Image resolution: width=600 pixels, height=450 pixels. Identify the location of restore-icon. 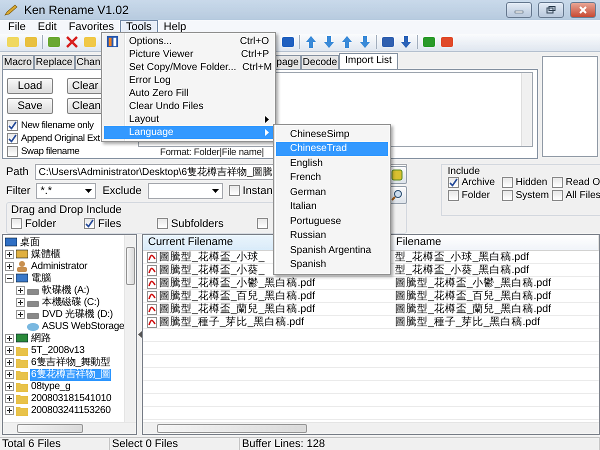
(551, 10).